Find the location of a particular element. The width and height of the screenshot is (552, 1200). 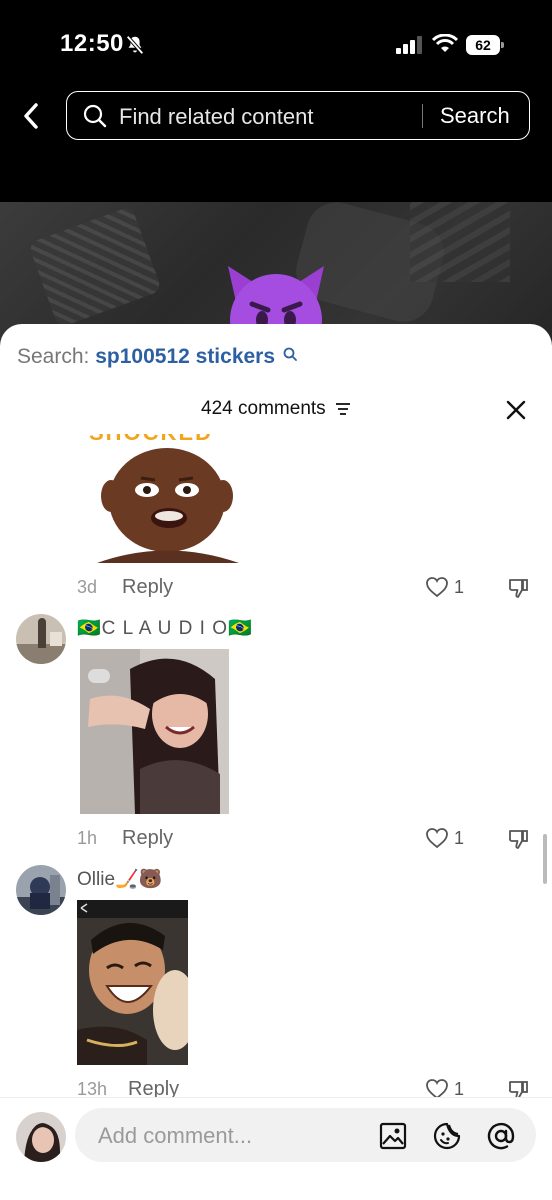

battery-icon: 62 is located at coordinates (485, 45).